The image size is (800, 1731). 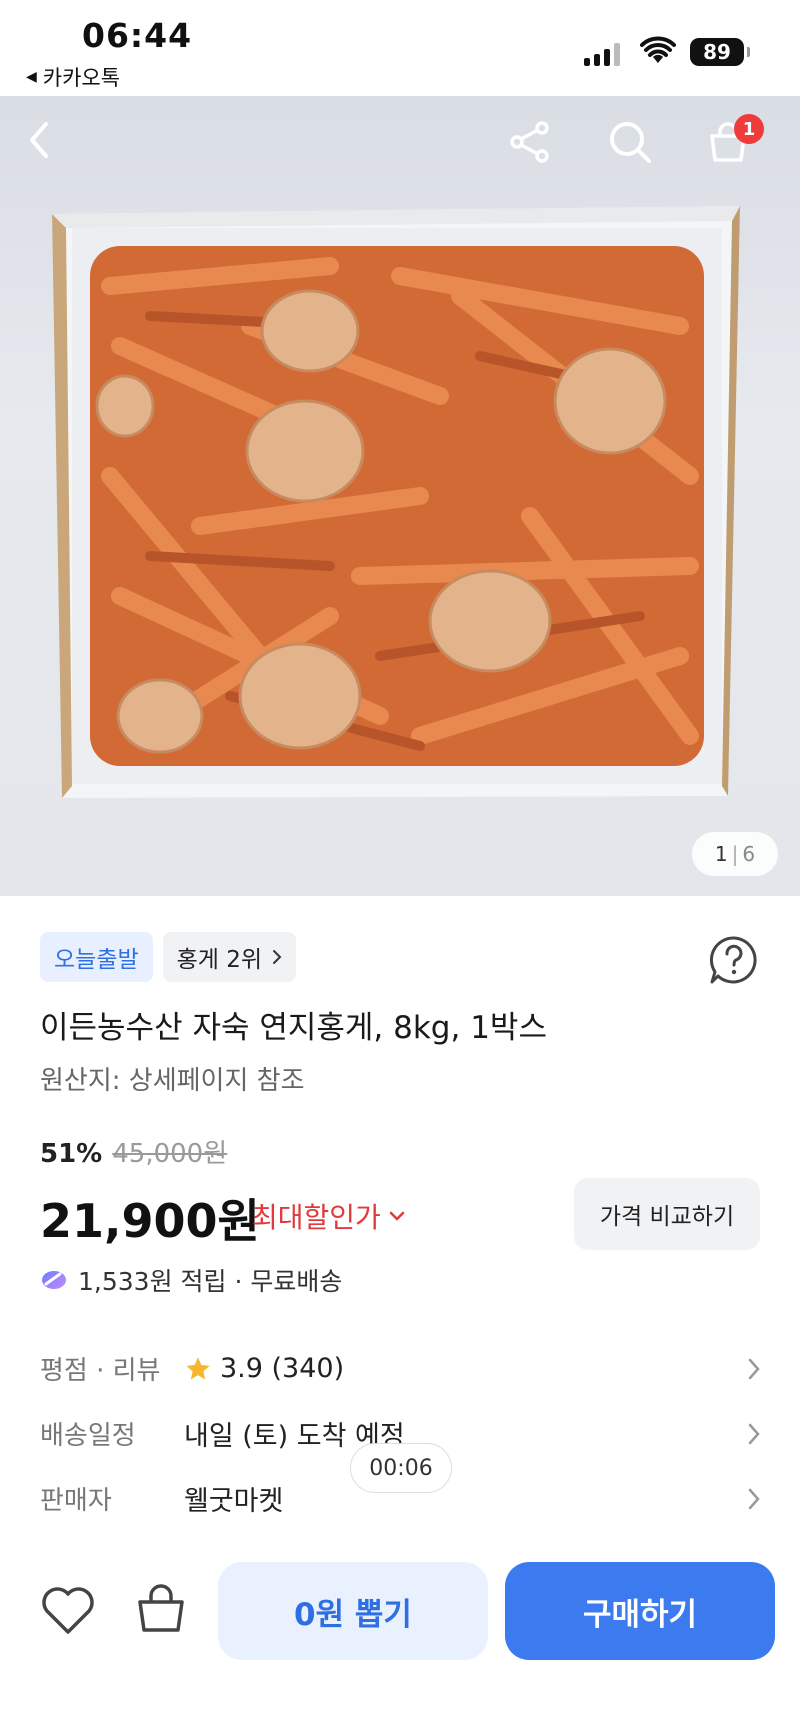 I want to click on cellular-signal-icon, so click(x=602, y=54).